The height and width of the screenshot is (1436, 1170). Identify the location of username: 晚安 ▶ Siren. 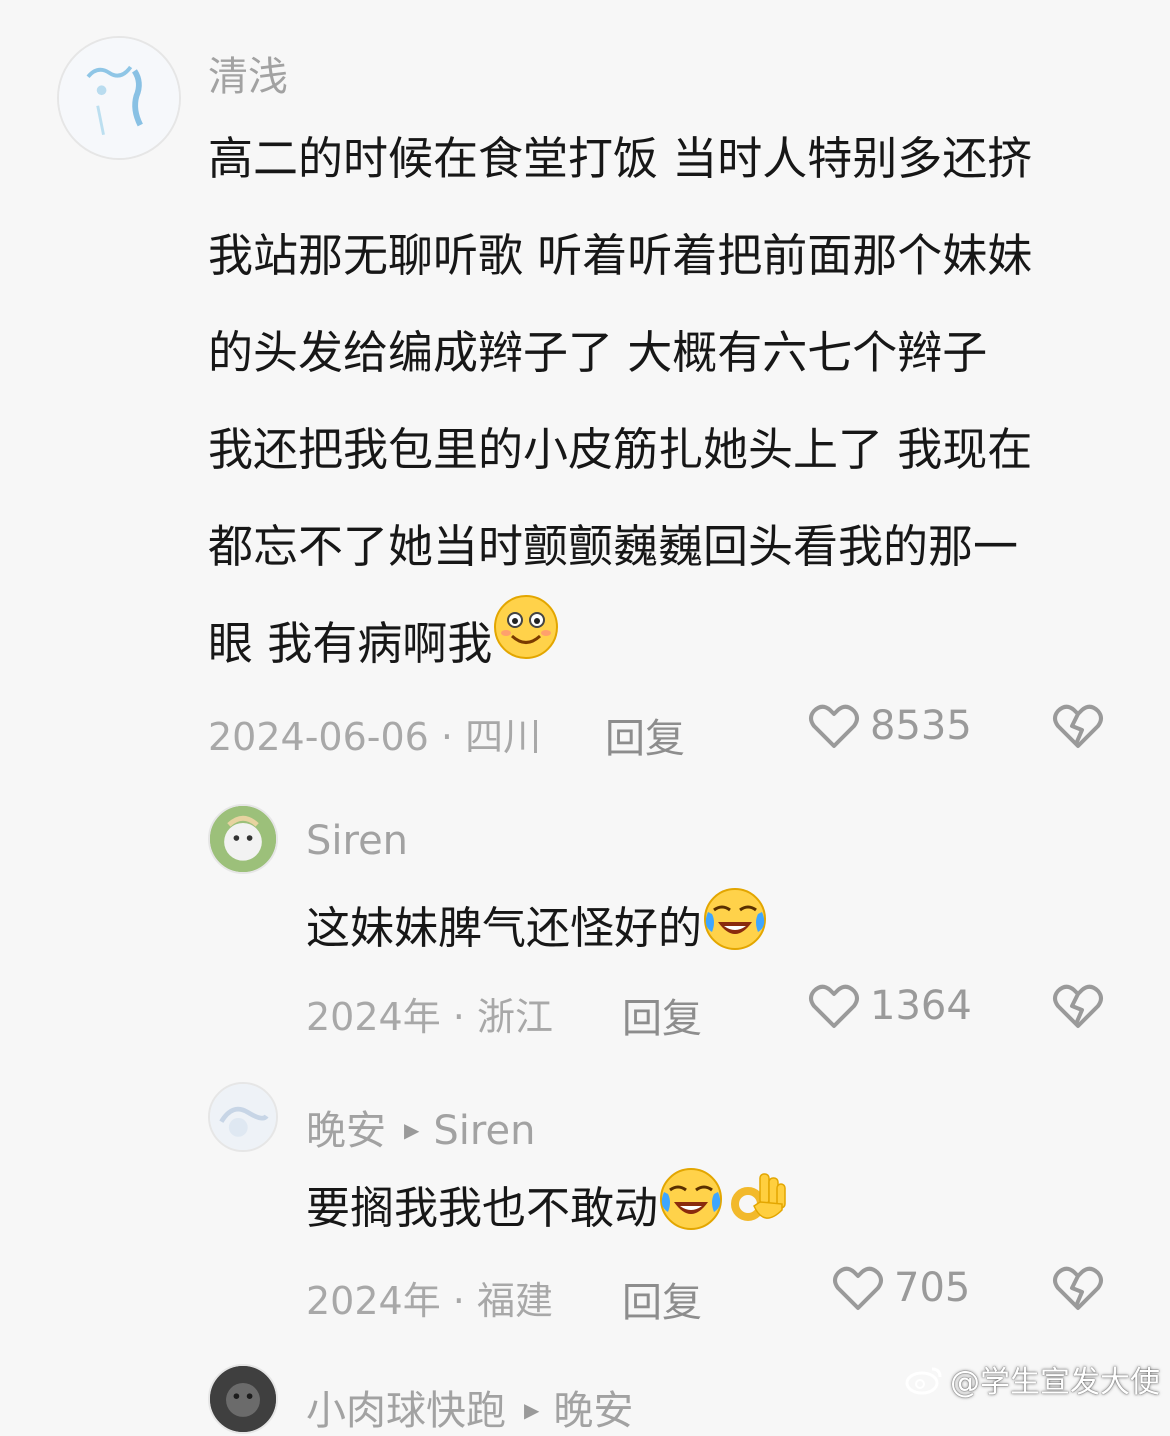
(420, 1127).